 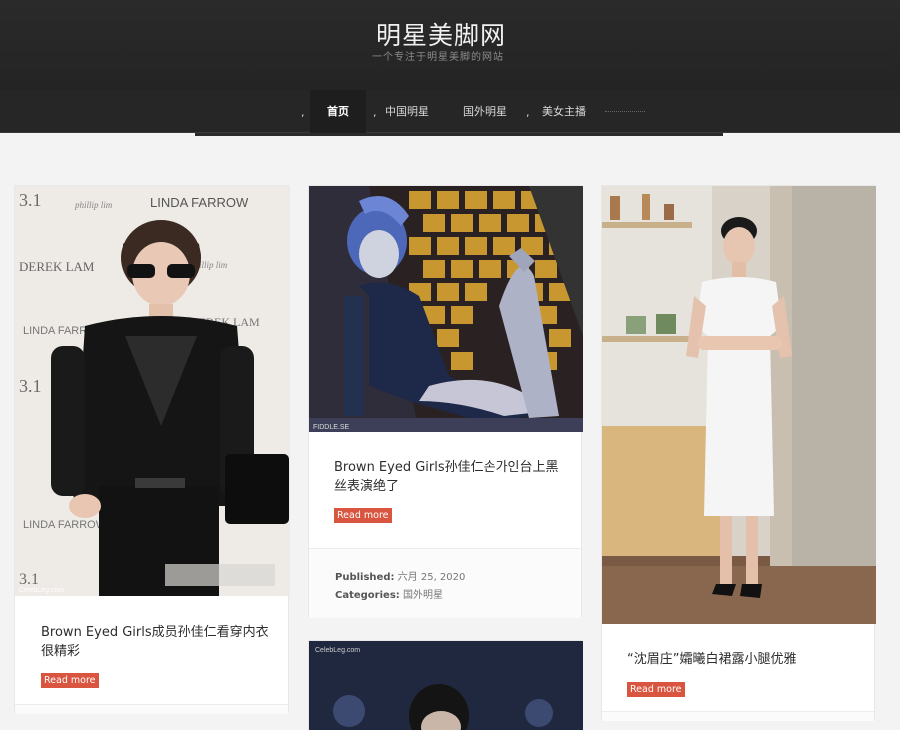 What do you see at coordinates (93, 205) in the screenshot?
I see `backdrop-text: phillip lim` at bounding box center [93, 205].